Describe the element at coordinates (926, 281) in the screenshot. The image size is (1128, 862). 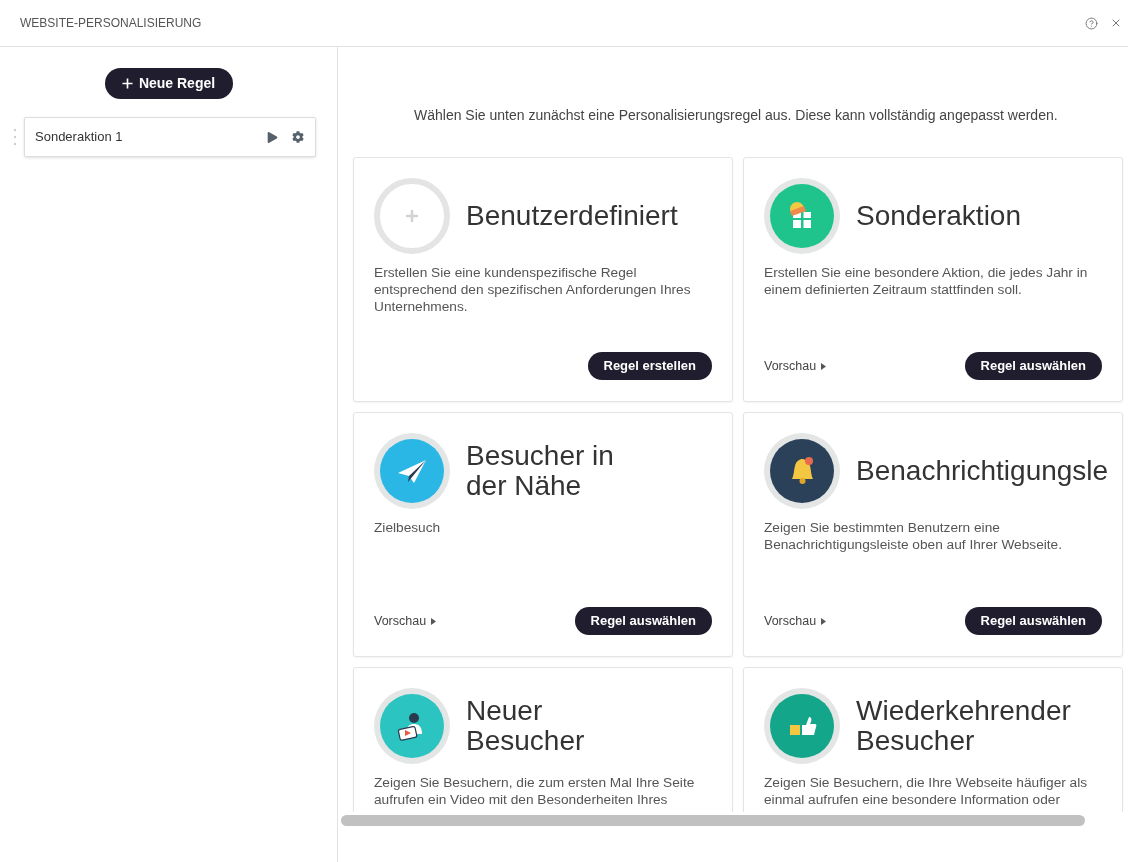
I see `card-description: Erstellen Sie eine besondere Aktion, die jedes Jahr in einem definierten Zeitraum stattfinden soll.` at that location.